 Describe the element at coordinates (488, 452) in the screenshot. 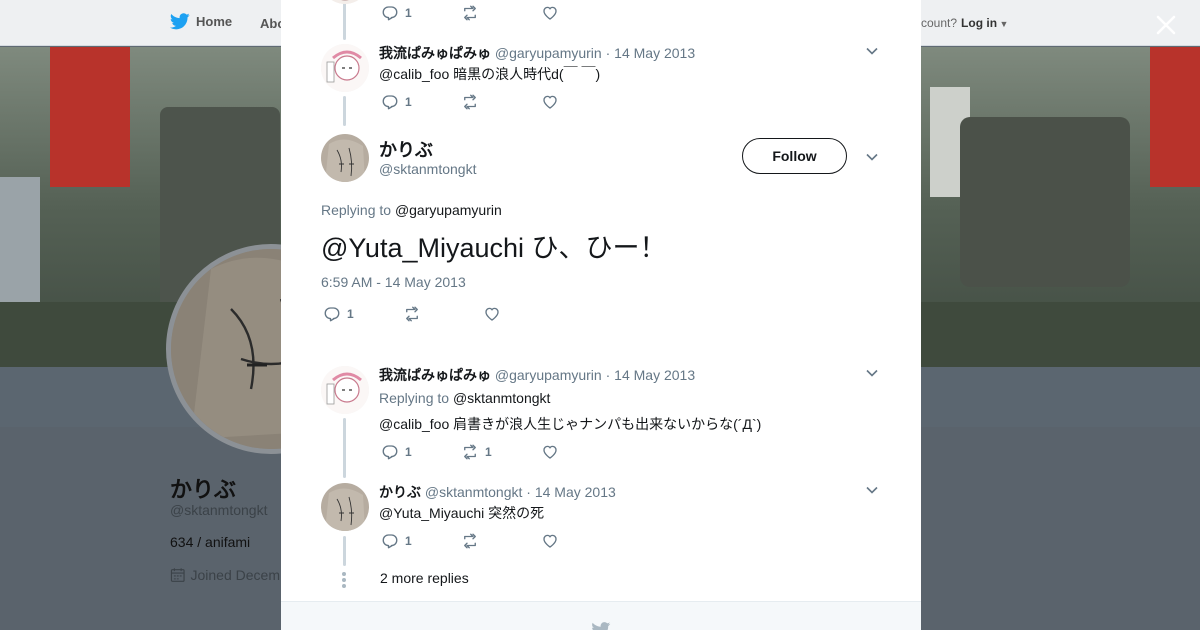

I see `retweet-count: 1` at that location.